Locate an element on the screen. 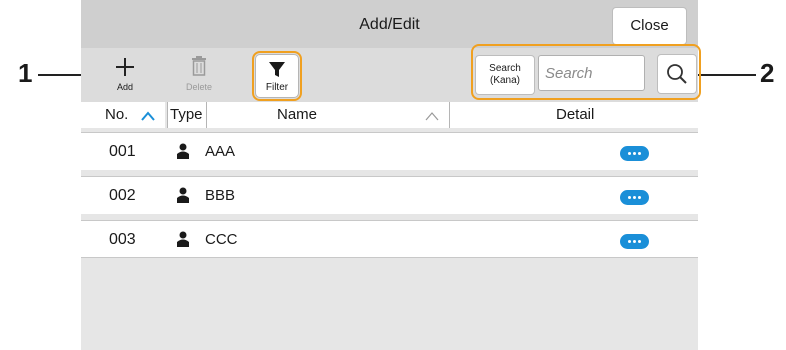  callout-2-line is located at coordinates (727, 75).